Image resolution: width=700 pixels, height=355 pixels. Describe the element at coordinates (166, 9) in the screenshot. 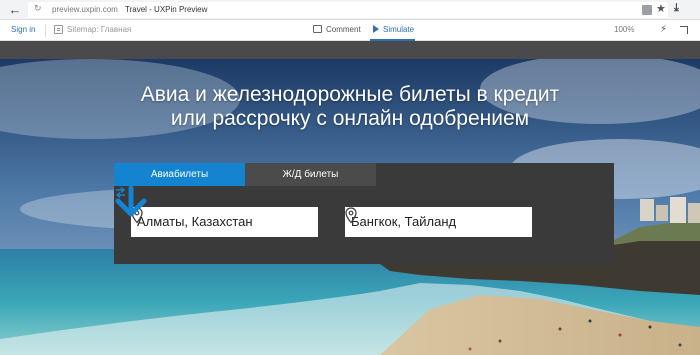

I see `page-title: Travel - UXPin Preview` at that location.